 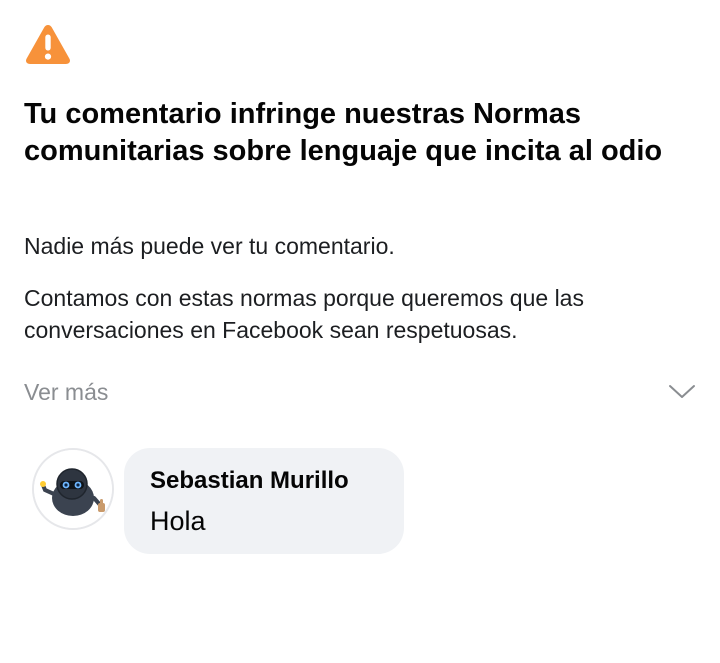 What do you see at coordinates (682, 391) in the screenshot?
I see `chevron-down-icon` at bounding box center [682, 391].